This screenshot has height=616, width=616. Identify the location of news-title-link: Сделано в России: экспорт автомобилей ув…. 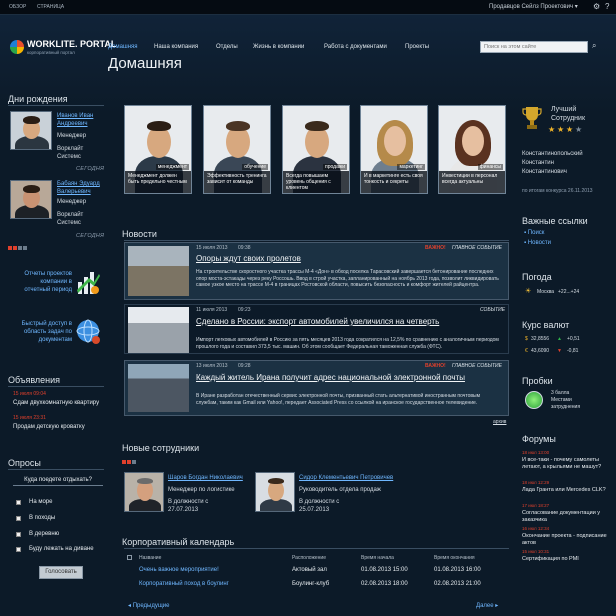
(317, 321).